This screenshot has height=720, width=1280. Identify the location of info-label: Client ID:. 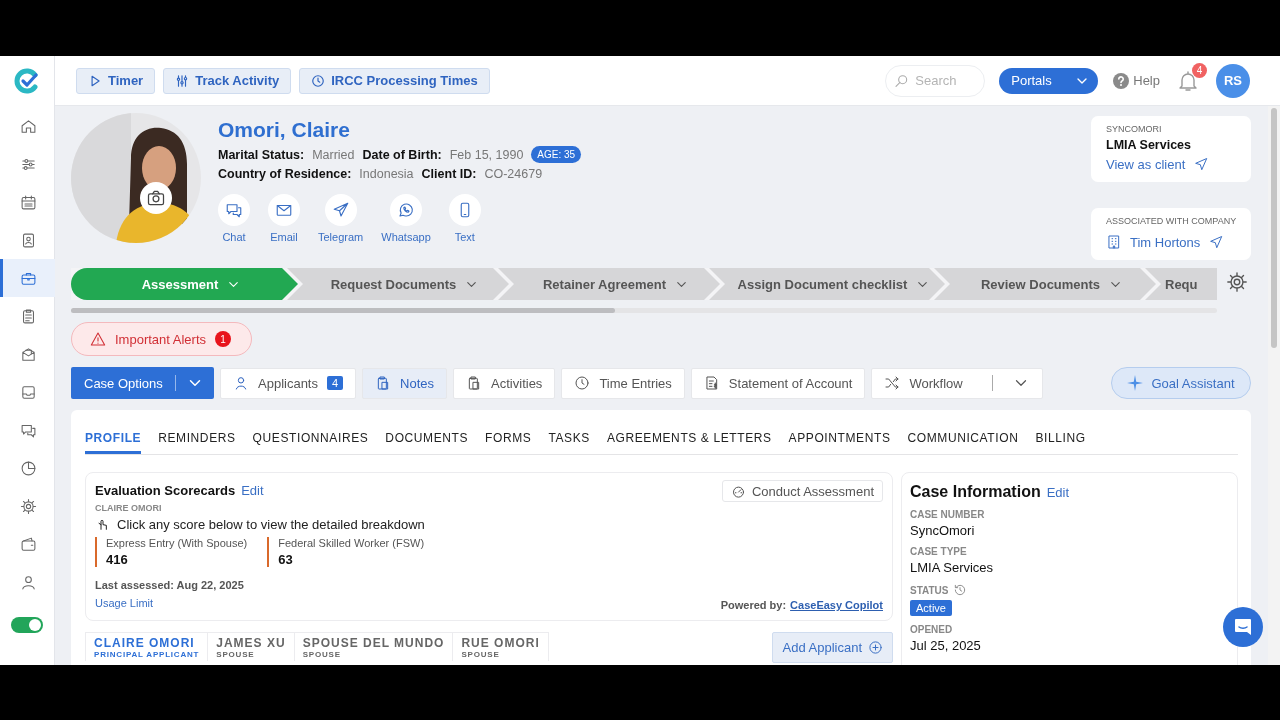
(449, 174).